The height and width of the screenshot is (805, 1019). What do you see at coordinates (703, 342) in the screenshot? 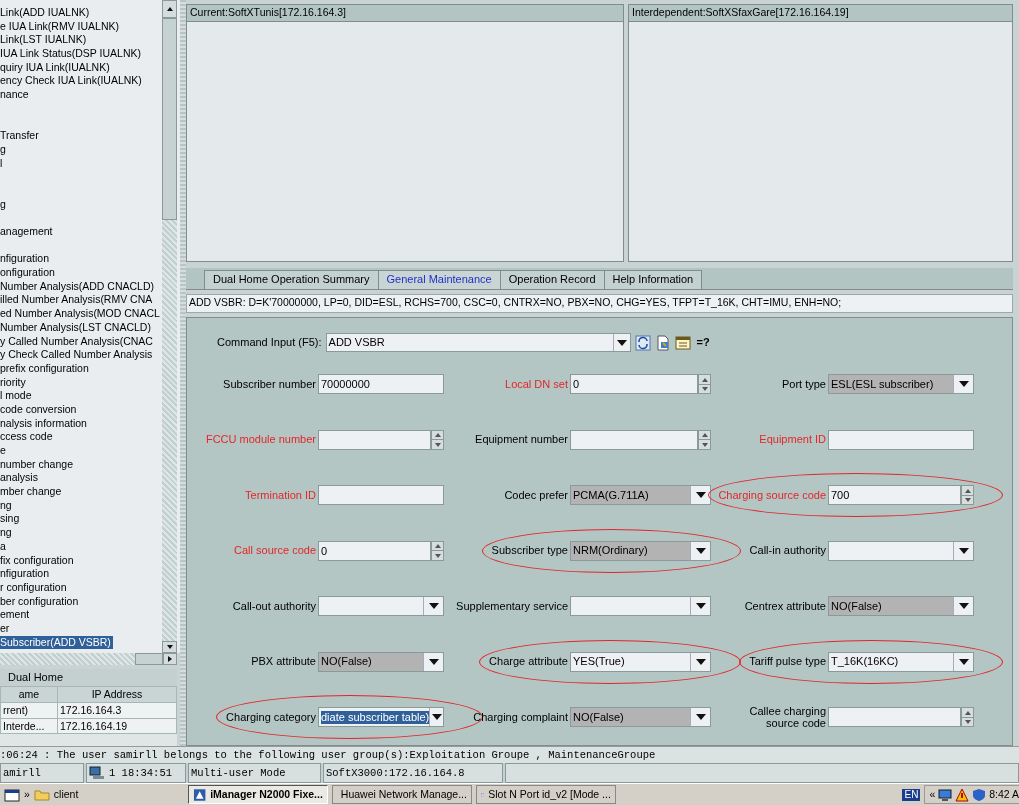
I see `help-button: =?` at bounding box center [703, 342].